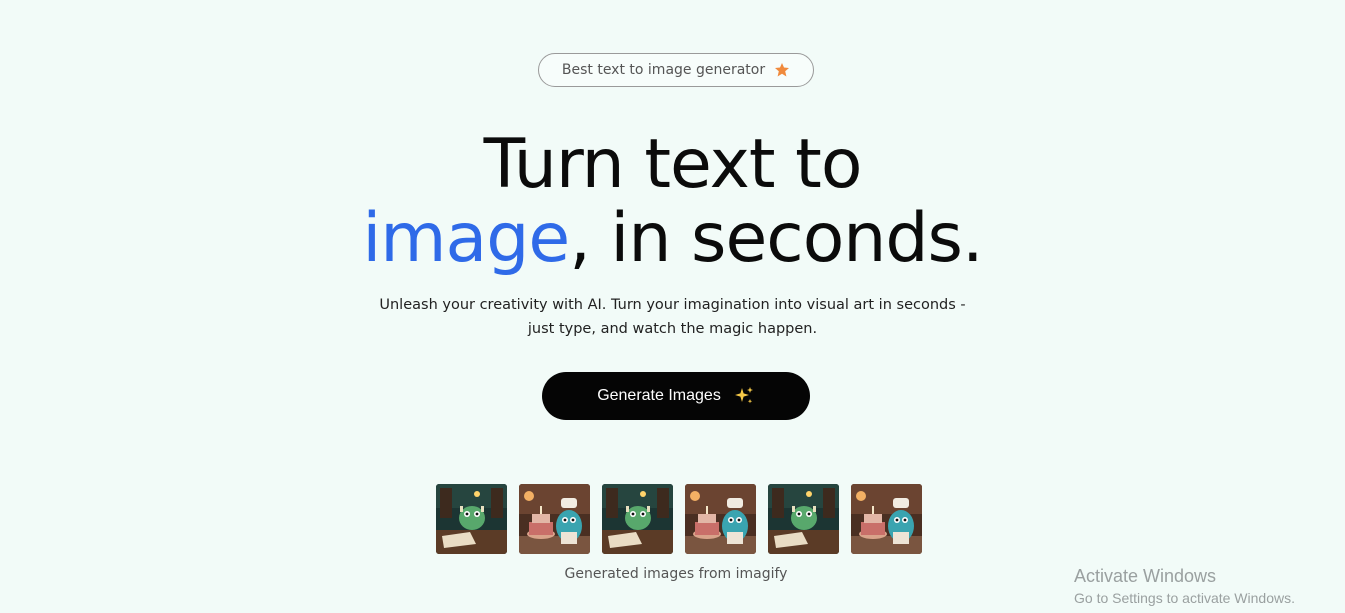 The width and height of the screenshot is (1345, 613). Describe the element at coordinates (663, 70) in the screenshot. I see `badge-label: Best text to image generator` at that location.